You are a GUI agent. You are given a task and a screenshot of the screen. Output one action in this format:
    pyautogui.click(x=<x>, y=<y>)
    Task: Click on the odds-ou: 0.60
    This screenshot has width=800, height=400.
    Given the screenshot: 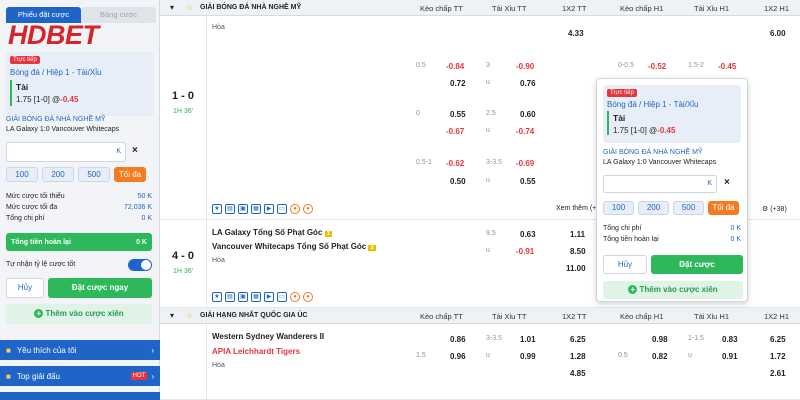 What is the action you would take?
    pyautogui.click(x=528, y=114)
    